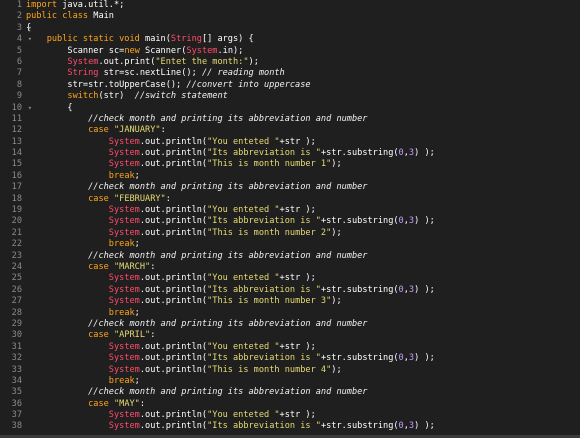 Image resolution: width=580 pixels, height=438 pixels. Describe the element at coordinates (91, 5) in the screenshot. I see `code-token-plain: java.util.*;` at that location.